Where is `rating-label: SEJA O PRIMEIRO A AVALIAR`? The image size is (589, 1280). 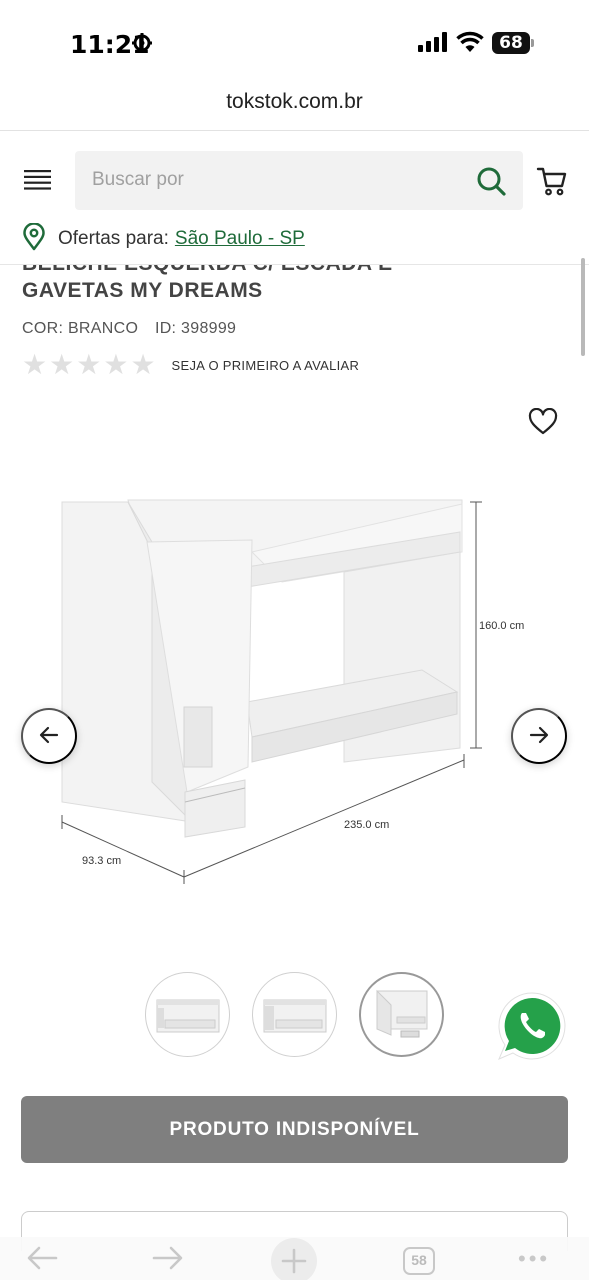
rating-label: SEJA O PRIMEIRO A AVALIAR is located at coordinates (266, 365).